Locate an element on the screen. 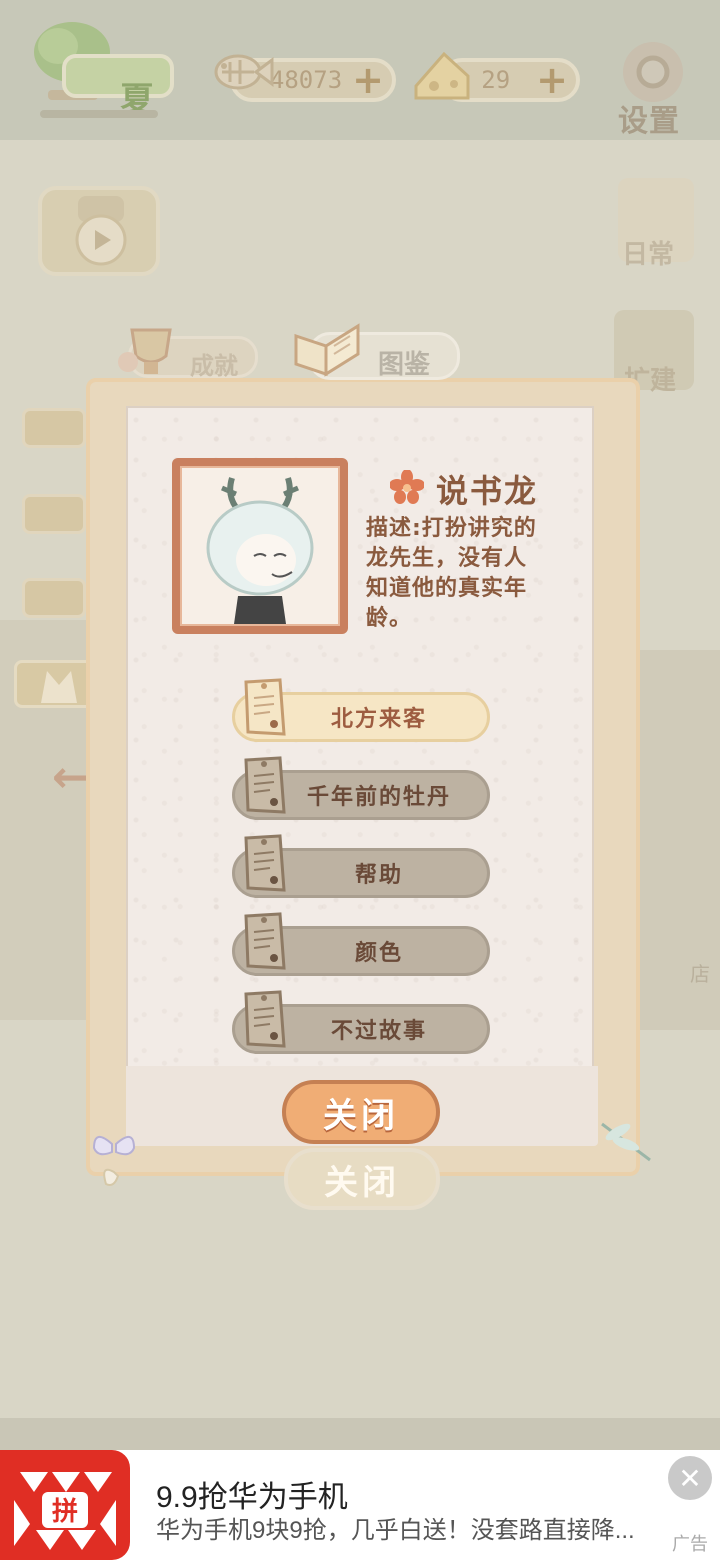  flower-icon is located at coordinates (407, 487).